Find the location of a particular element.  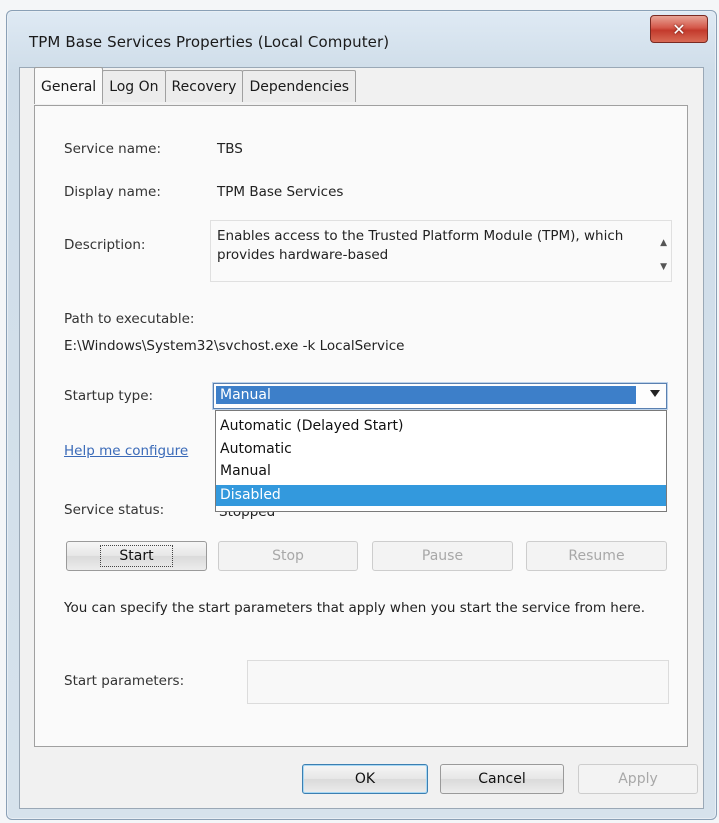

option-disabled: Disabled is located at coordinates (441, 495).